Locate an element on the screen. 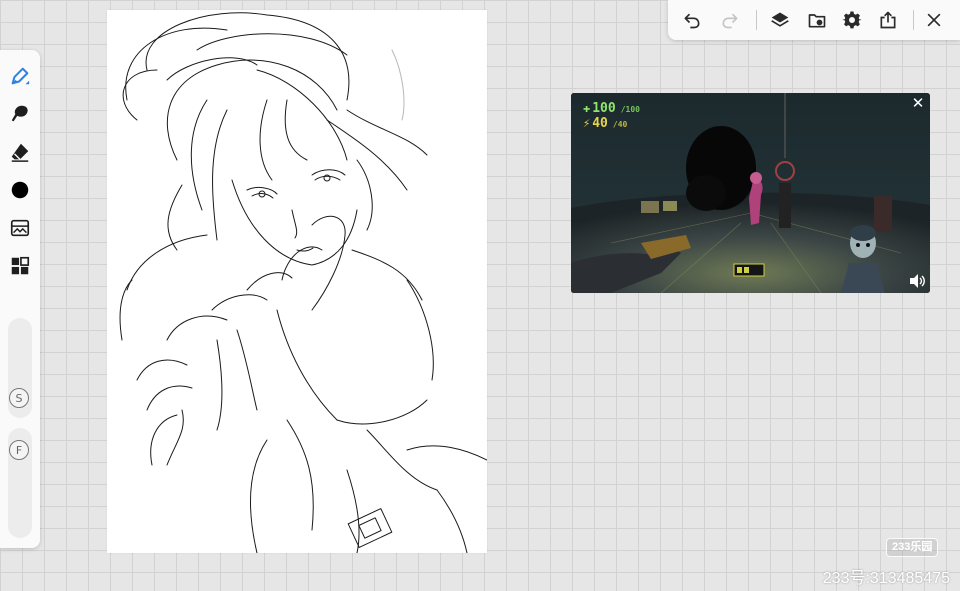  quick-menu-button is located at coordinates (20, 266).